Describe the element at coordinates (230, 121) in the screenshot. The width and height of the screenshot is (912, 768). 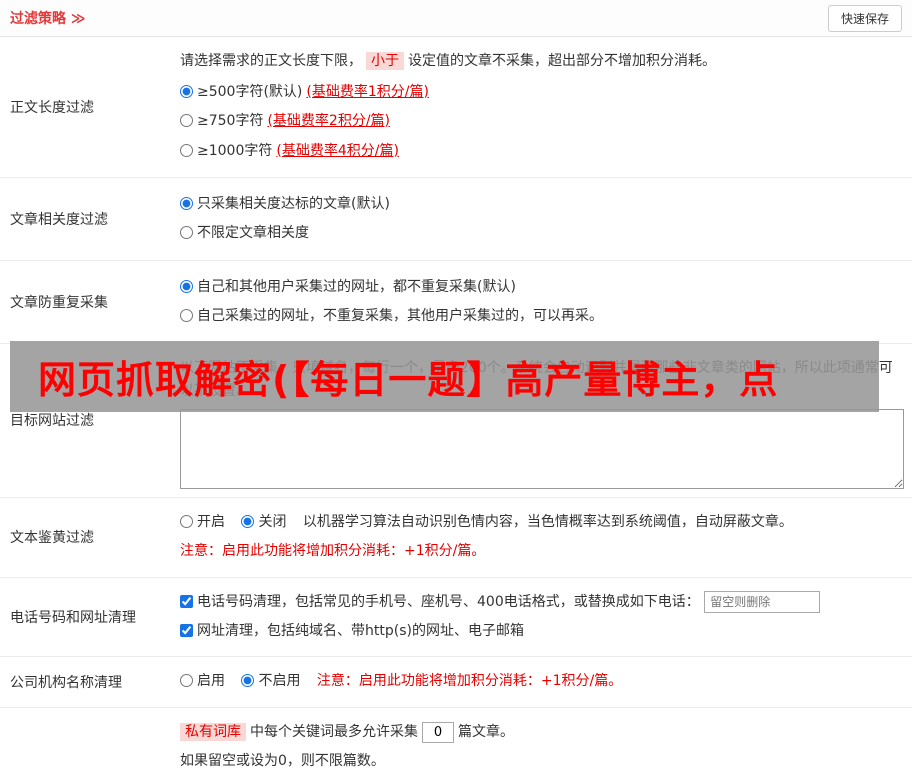
I see `option-label: ≥750字符` at that location.